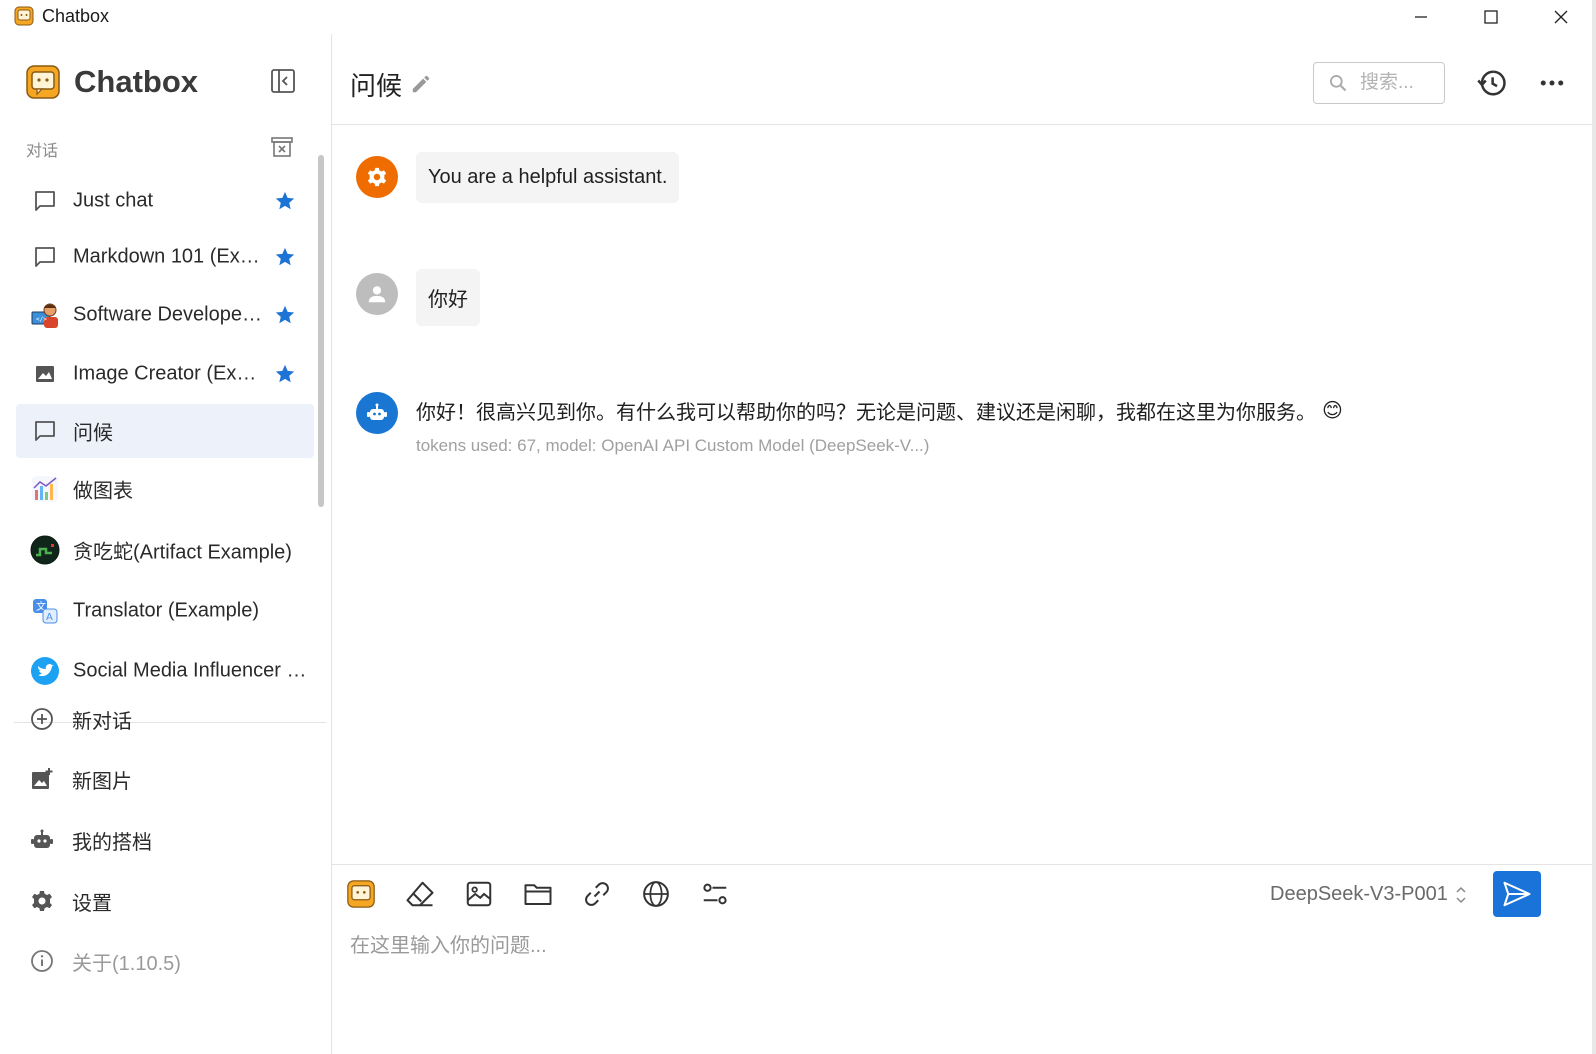 This screenshot has height=1054, width=1596. I want to click on conversation-item: Social Media Influencer (Example), so click(165, 671).